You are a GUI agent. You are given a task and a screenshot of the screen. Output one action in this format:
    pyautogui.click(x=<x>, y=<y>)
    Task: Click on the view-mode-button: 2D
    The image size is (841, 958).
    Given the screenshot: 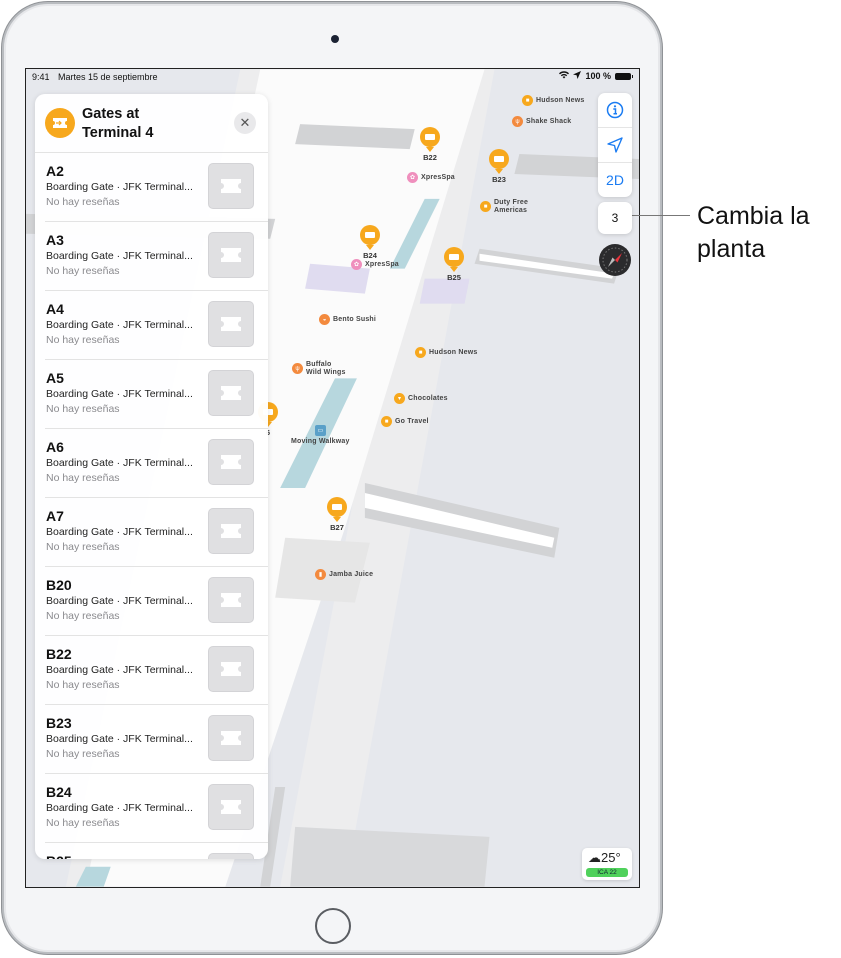 What is the action you would take?
    pyautogui.click(x=615, y=180)
    